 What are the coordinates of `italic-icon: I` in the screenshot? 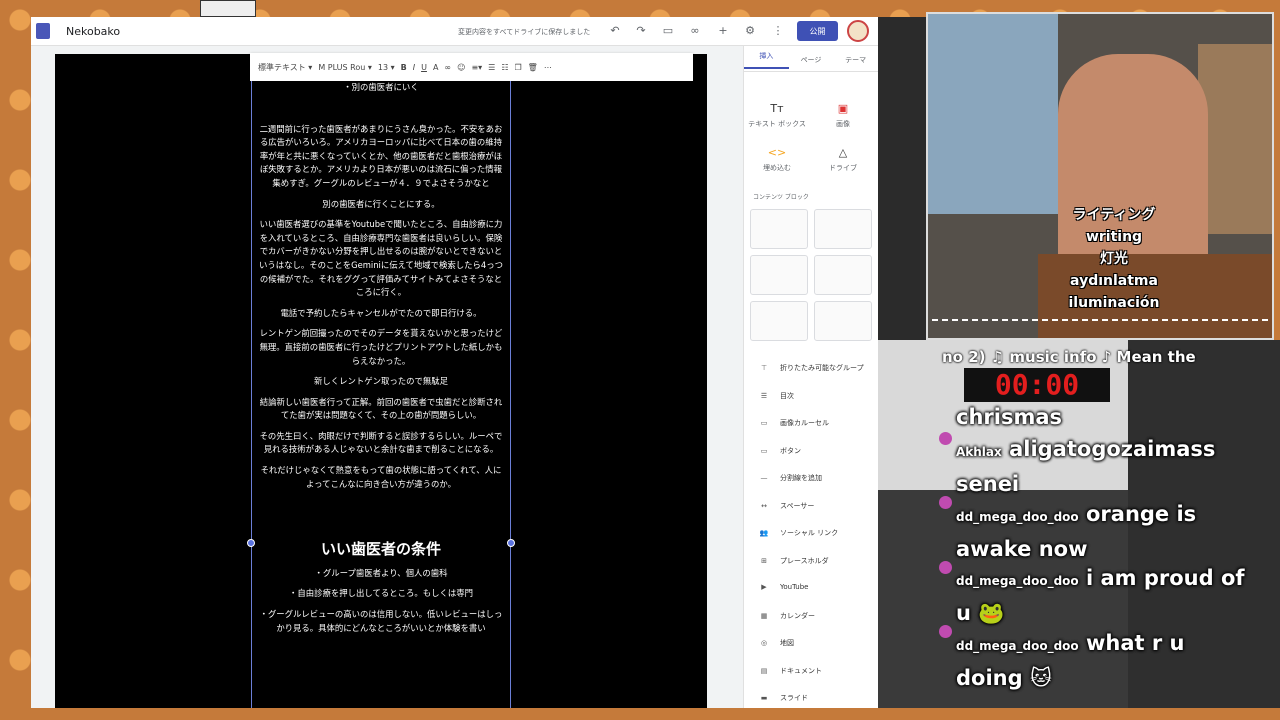 It's located at (414, 67).